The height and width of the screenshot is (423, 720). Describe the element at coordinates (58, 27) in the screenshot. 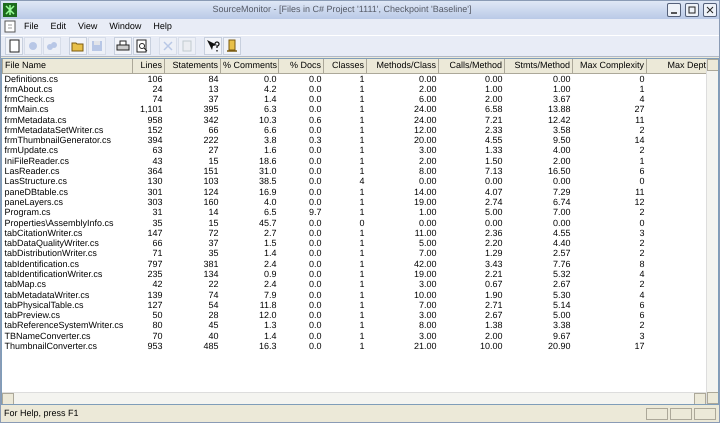

I see `menu-item: Edit` at that location.